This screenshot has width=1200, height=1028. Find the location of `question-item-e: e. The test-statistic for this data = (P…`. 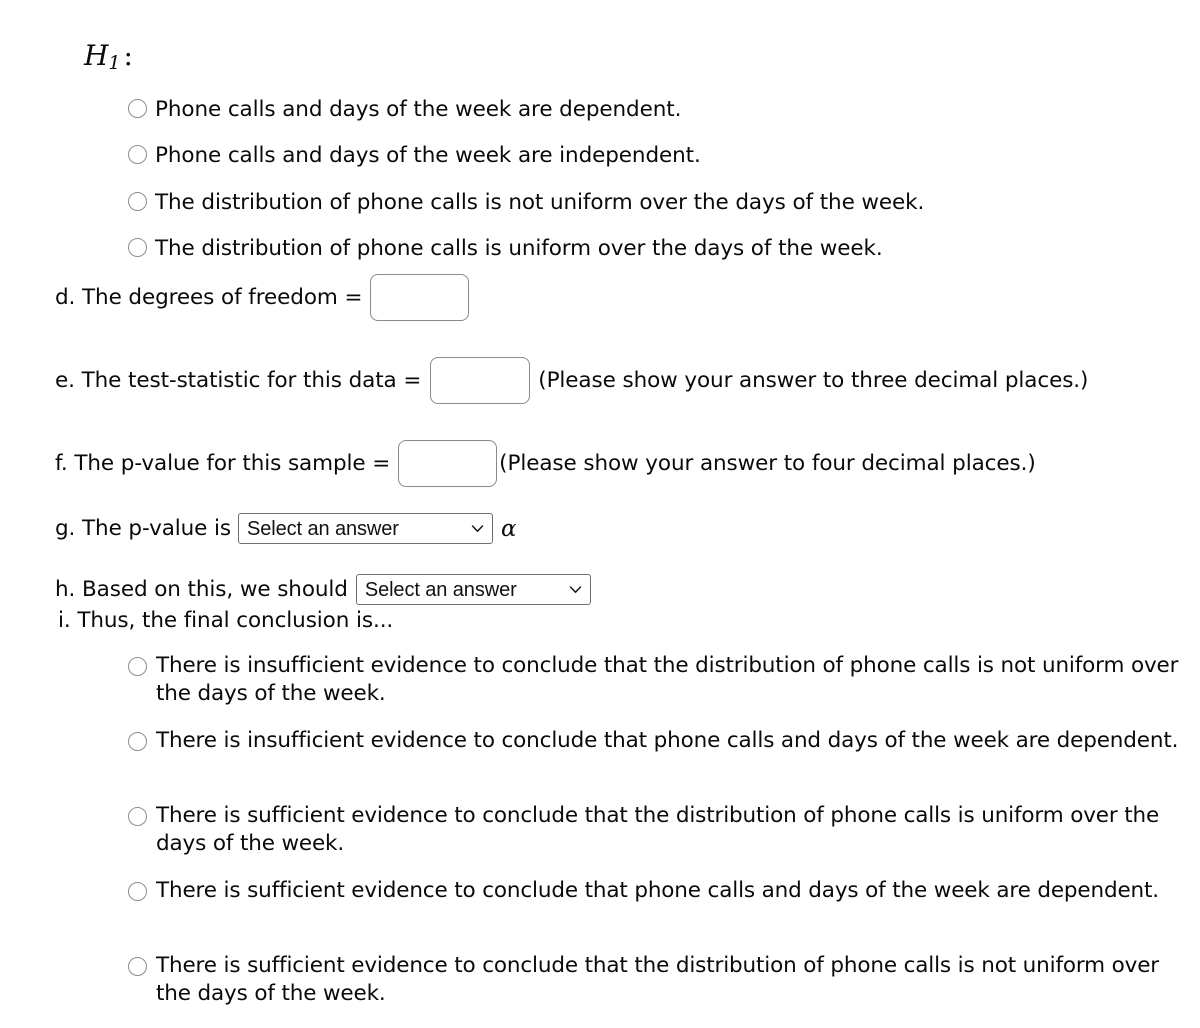

question-item-e: e. The test-statistic for this data = (P… is located at coordinates (571, 380).